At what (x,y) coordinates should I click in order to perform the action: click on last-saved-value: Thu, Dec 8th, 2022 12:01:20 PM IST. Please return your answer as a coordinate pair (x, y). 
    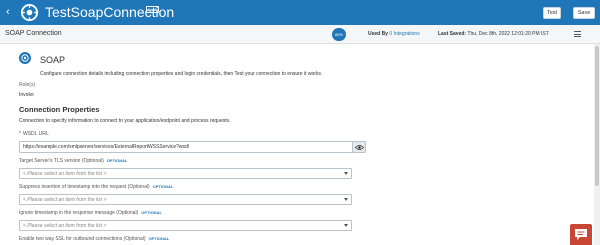
    Looking at the image, I should click on (508, 34).